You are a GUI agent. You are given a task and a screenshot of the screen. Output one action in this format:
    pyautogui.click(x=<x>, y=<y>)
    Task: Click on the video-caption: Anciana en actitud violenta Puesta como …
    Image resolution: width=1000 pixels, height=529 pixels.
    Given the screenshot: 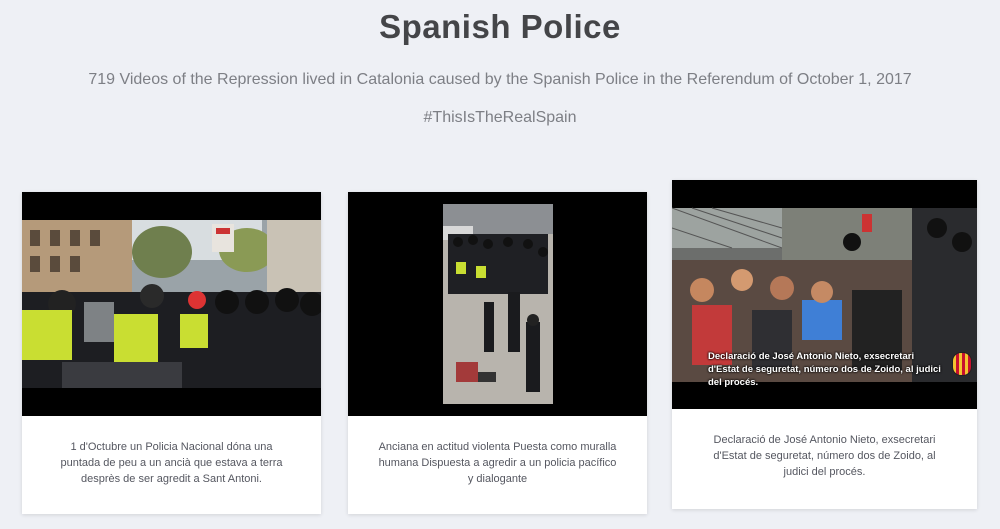 What is the action you would take?
    pyautogui.click(x=497, y=463)
    